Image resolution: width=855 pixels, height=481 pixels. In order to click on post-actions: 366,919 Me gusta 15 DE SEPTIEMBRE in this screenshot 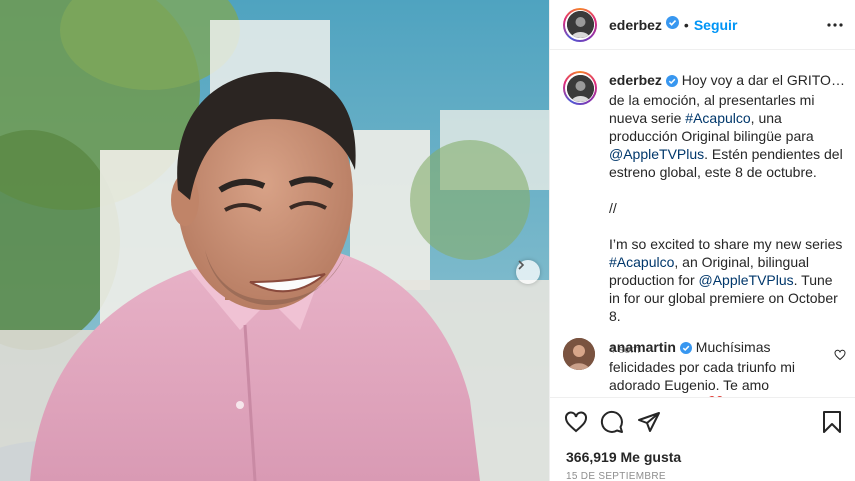, I will do `click(702, 439)`.